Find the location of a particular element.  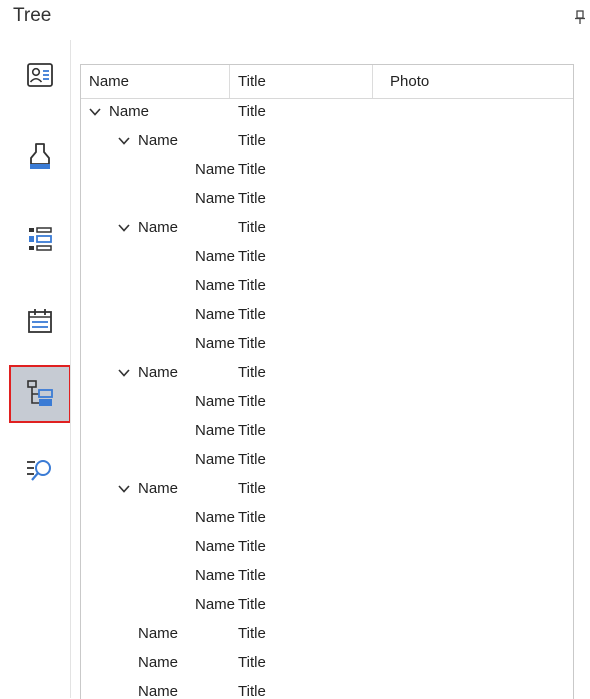

column-header-photo: Photo is located at coordinates (476, 81).